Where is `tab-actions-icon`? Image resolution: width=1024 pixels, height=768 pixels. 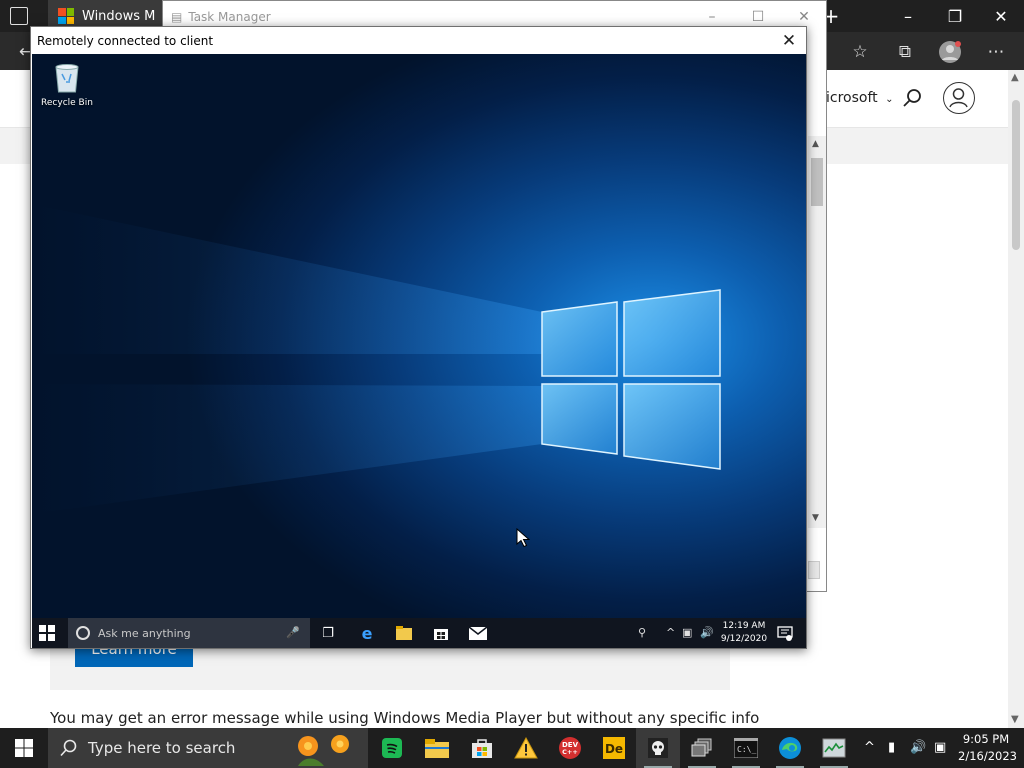
tab-actions-icon is located at coordinates (19, 16).